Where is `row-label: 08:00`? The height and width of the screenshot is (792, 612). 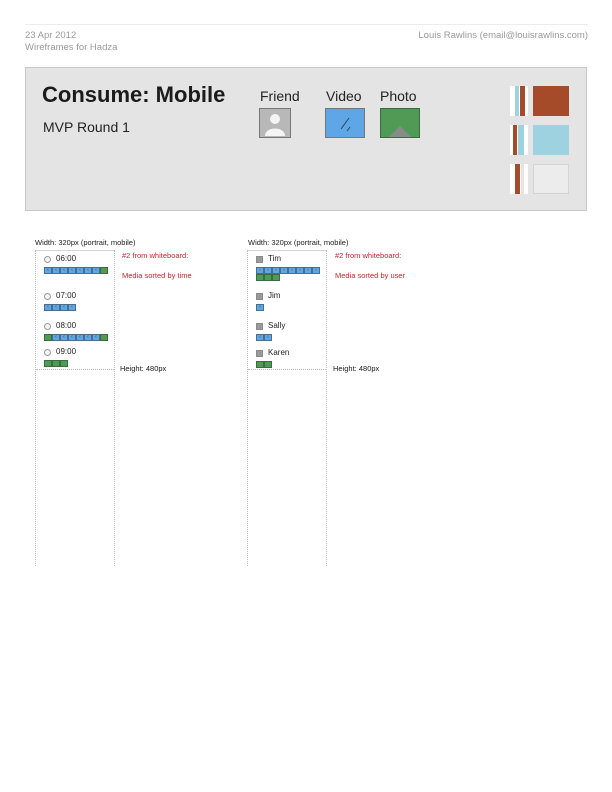
row-label: 08:00 is located at coordinates (66, 325).